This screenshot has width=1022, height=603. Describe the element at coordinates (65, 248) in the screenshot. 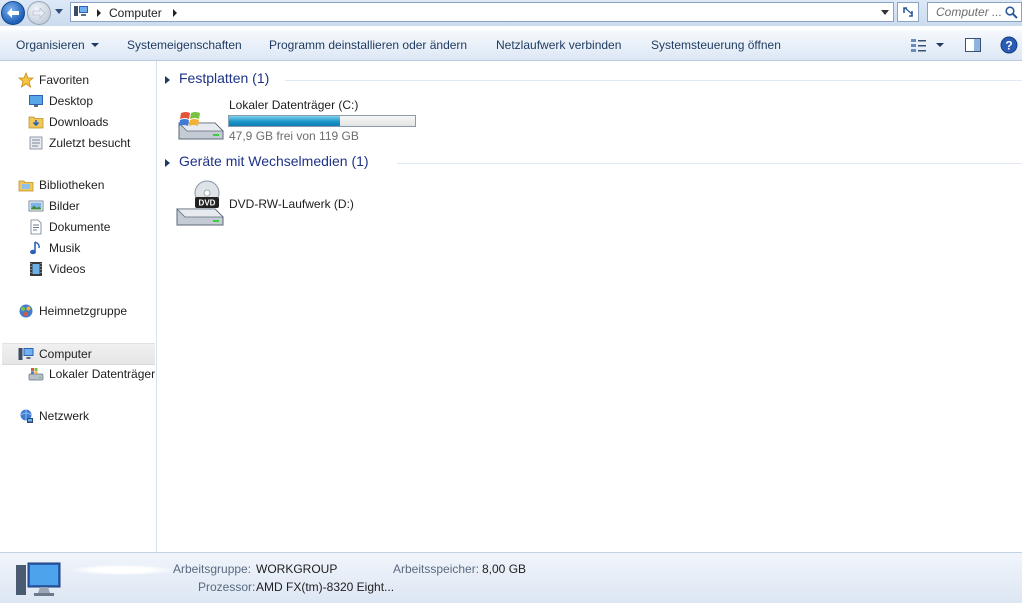

I see `nav-item-music-label: Musik` at that location.